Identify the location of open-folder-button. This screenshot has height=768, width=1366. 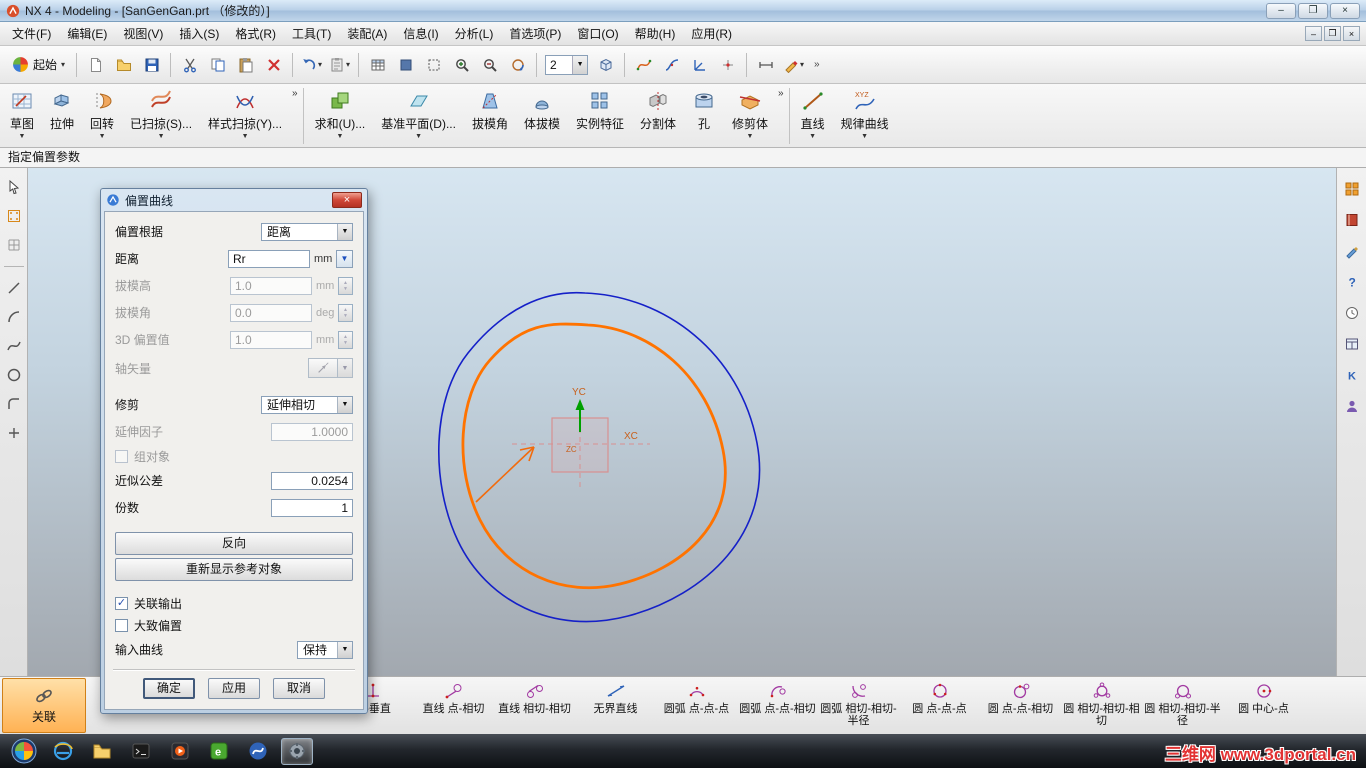
(123, 64).